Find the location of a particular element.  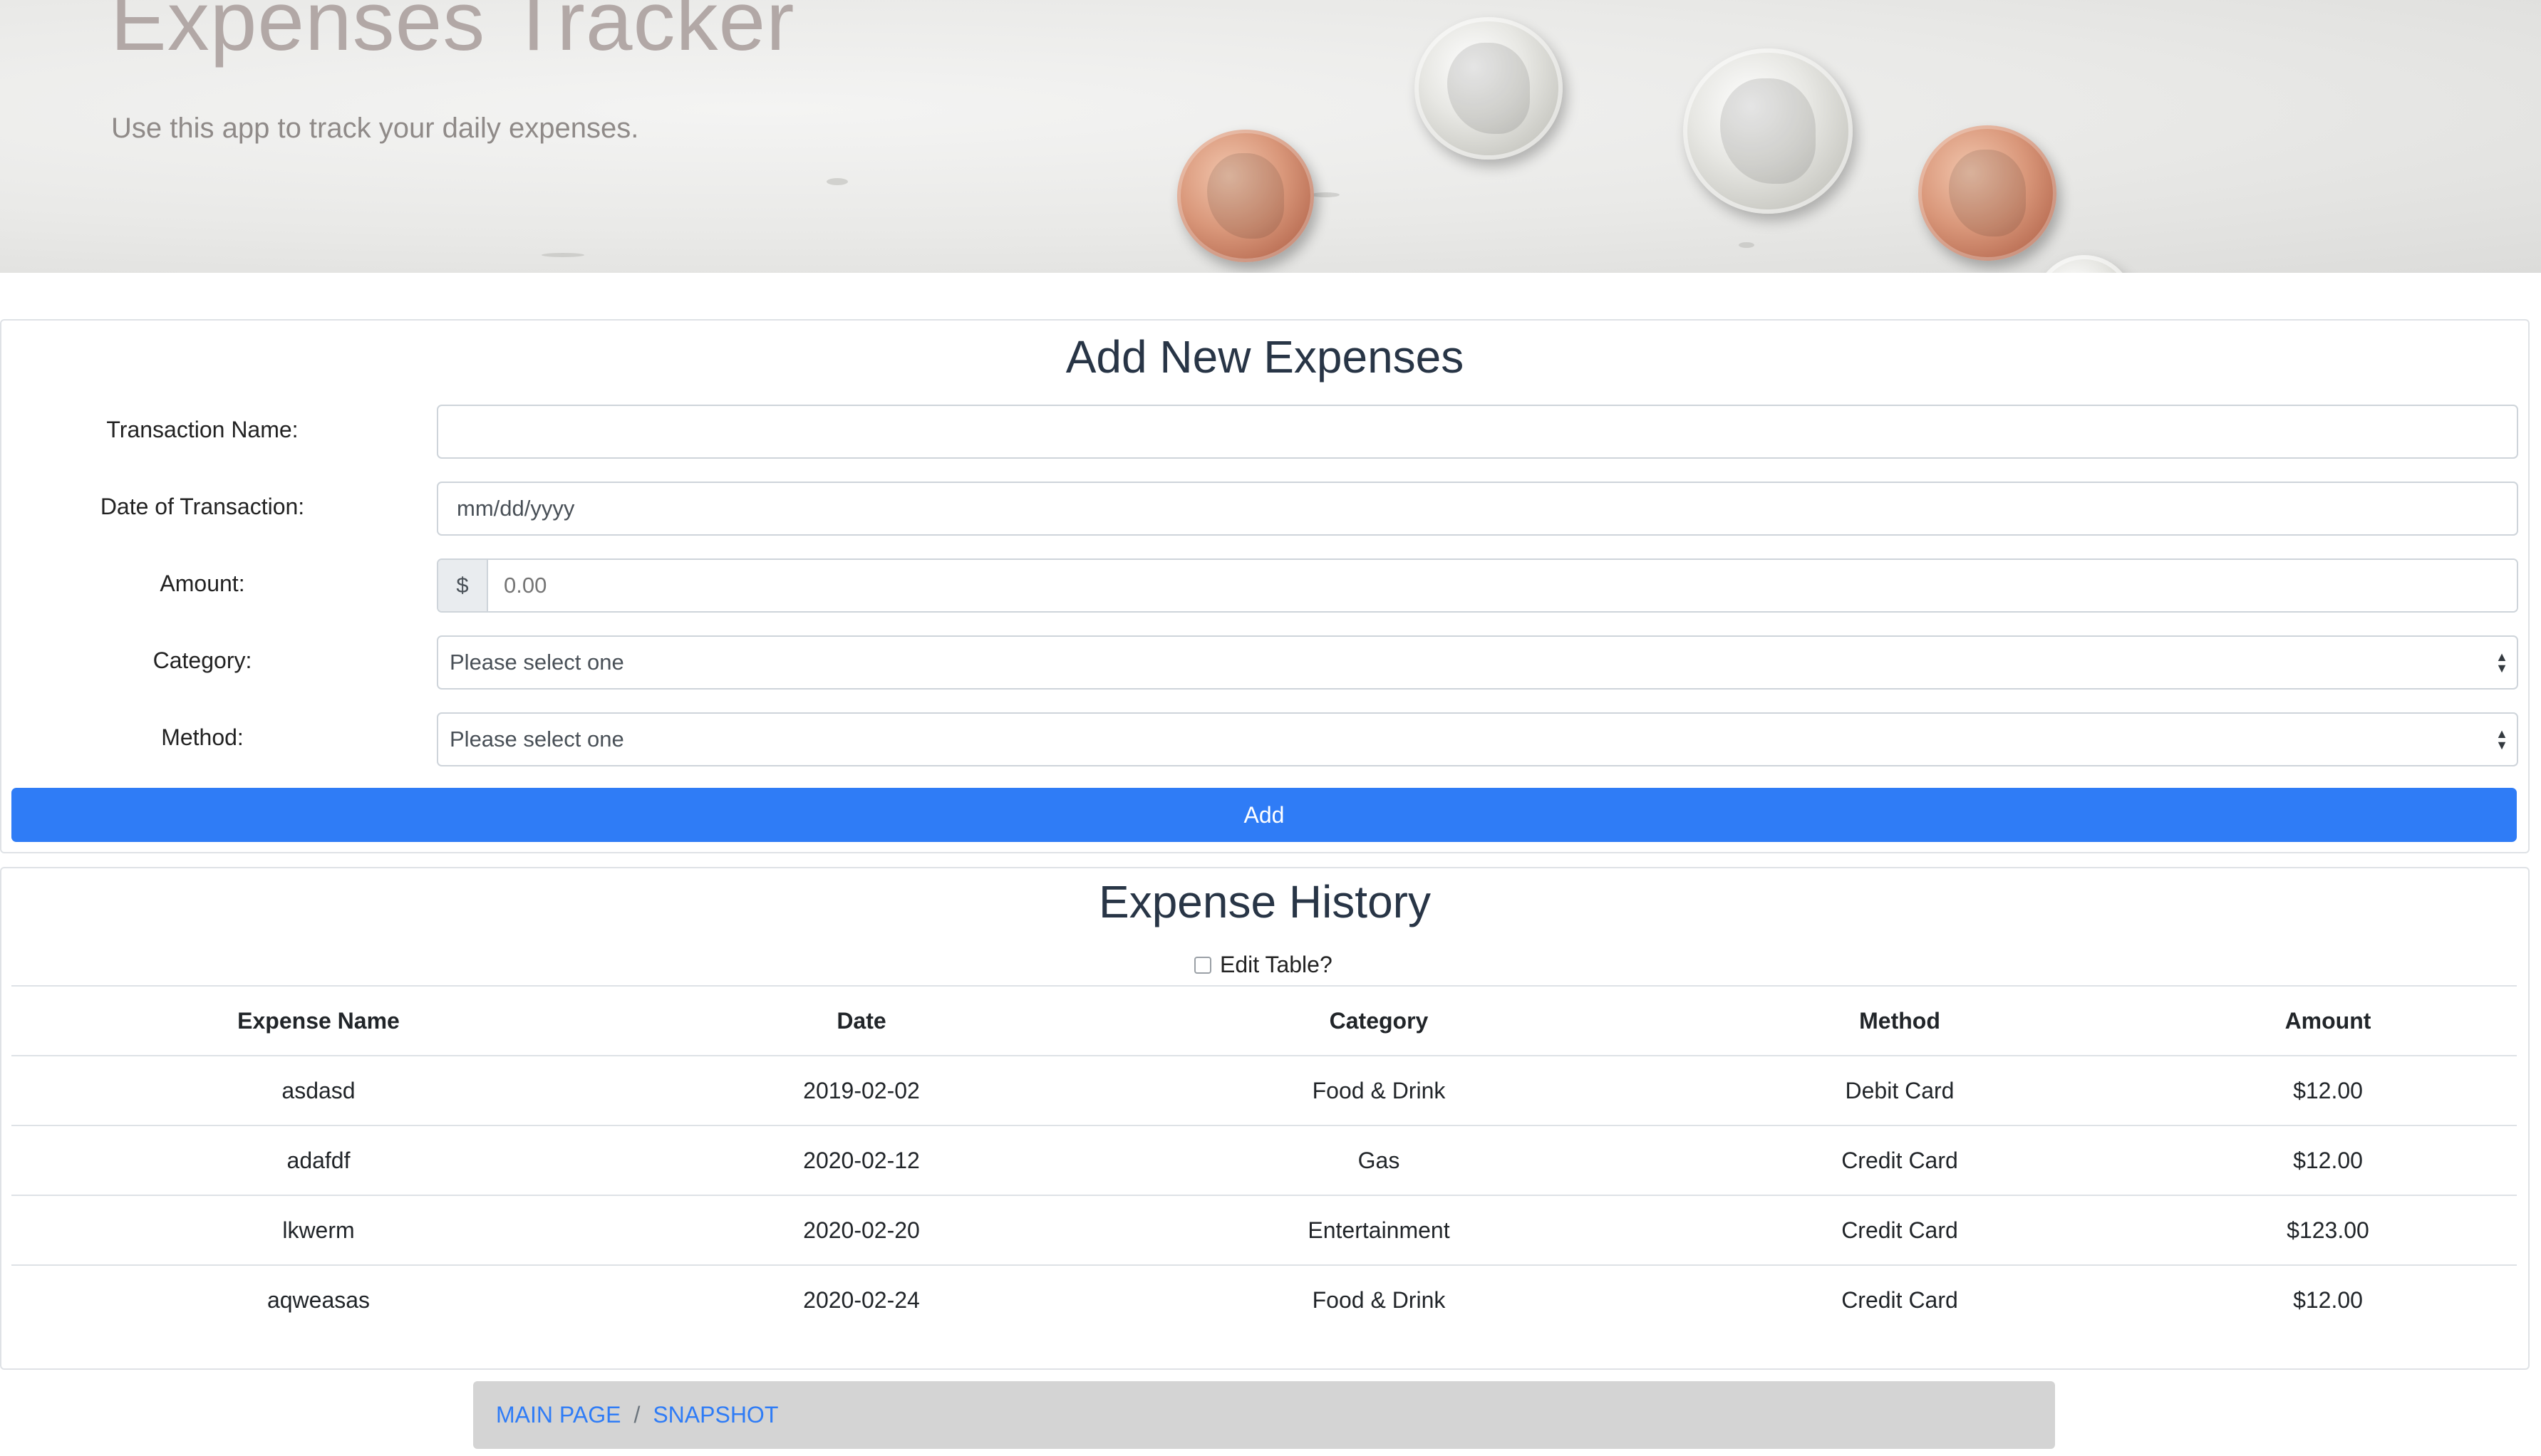

table-header-row: Expense Name Date Category Method Amount is located at coordinates (1264, 1020).